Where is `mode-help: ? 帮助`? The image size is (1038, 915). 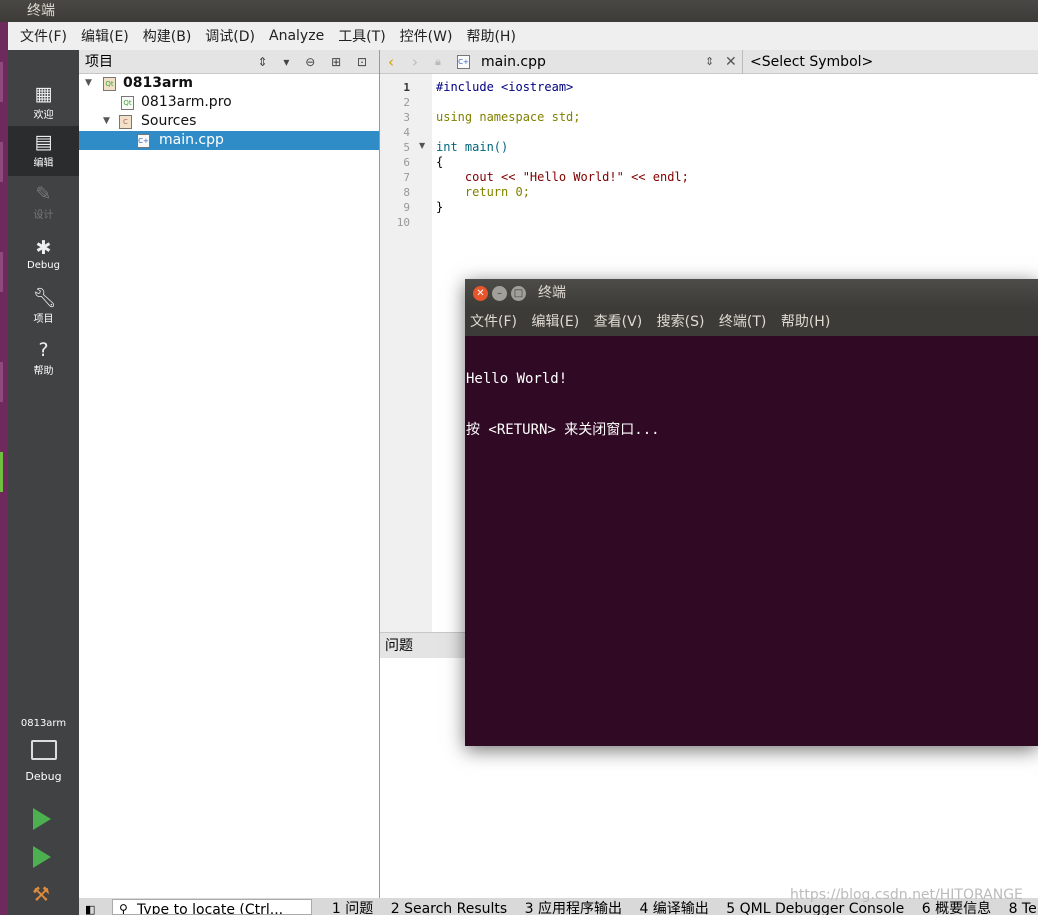
mode-help: ? 帮助 is located at coordinates (43, 359).